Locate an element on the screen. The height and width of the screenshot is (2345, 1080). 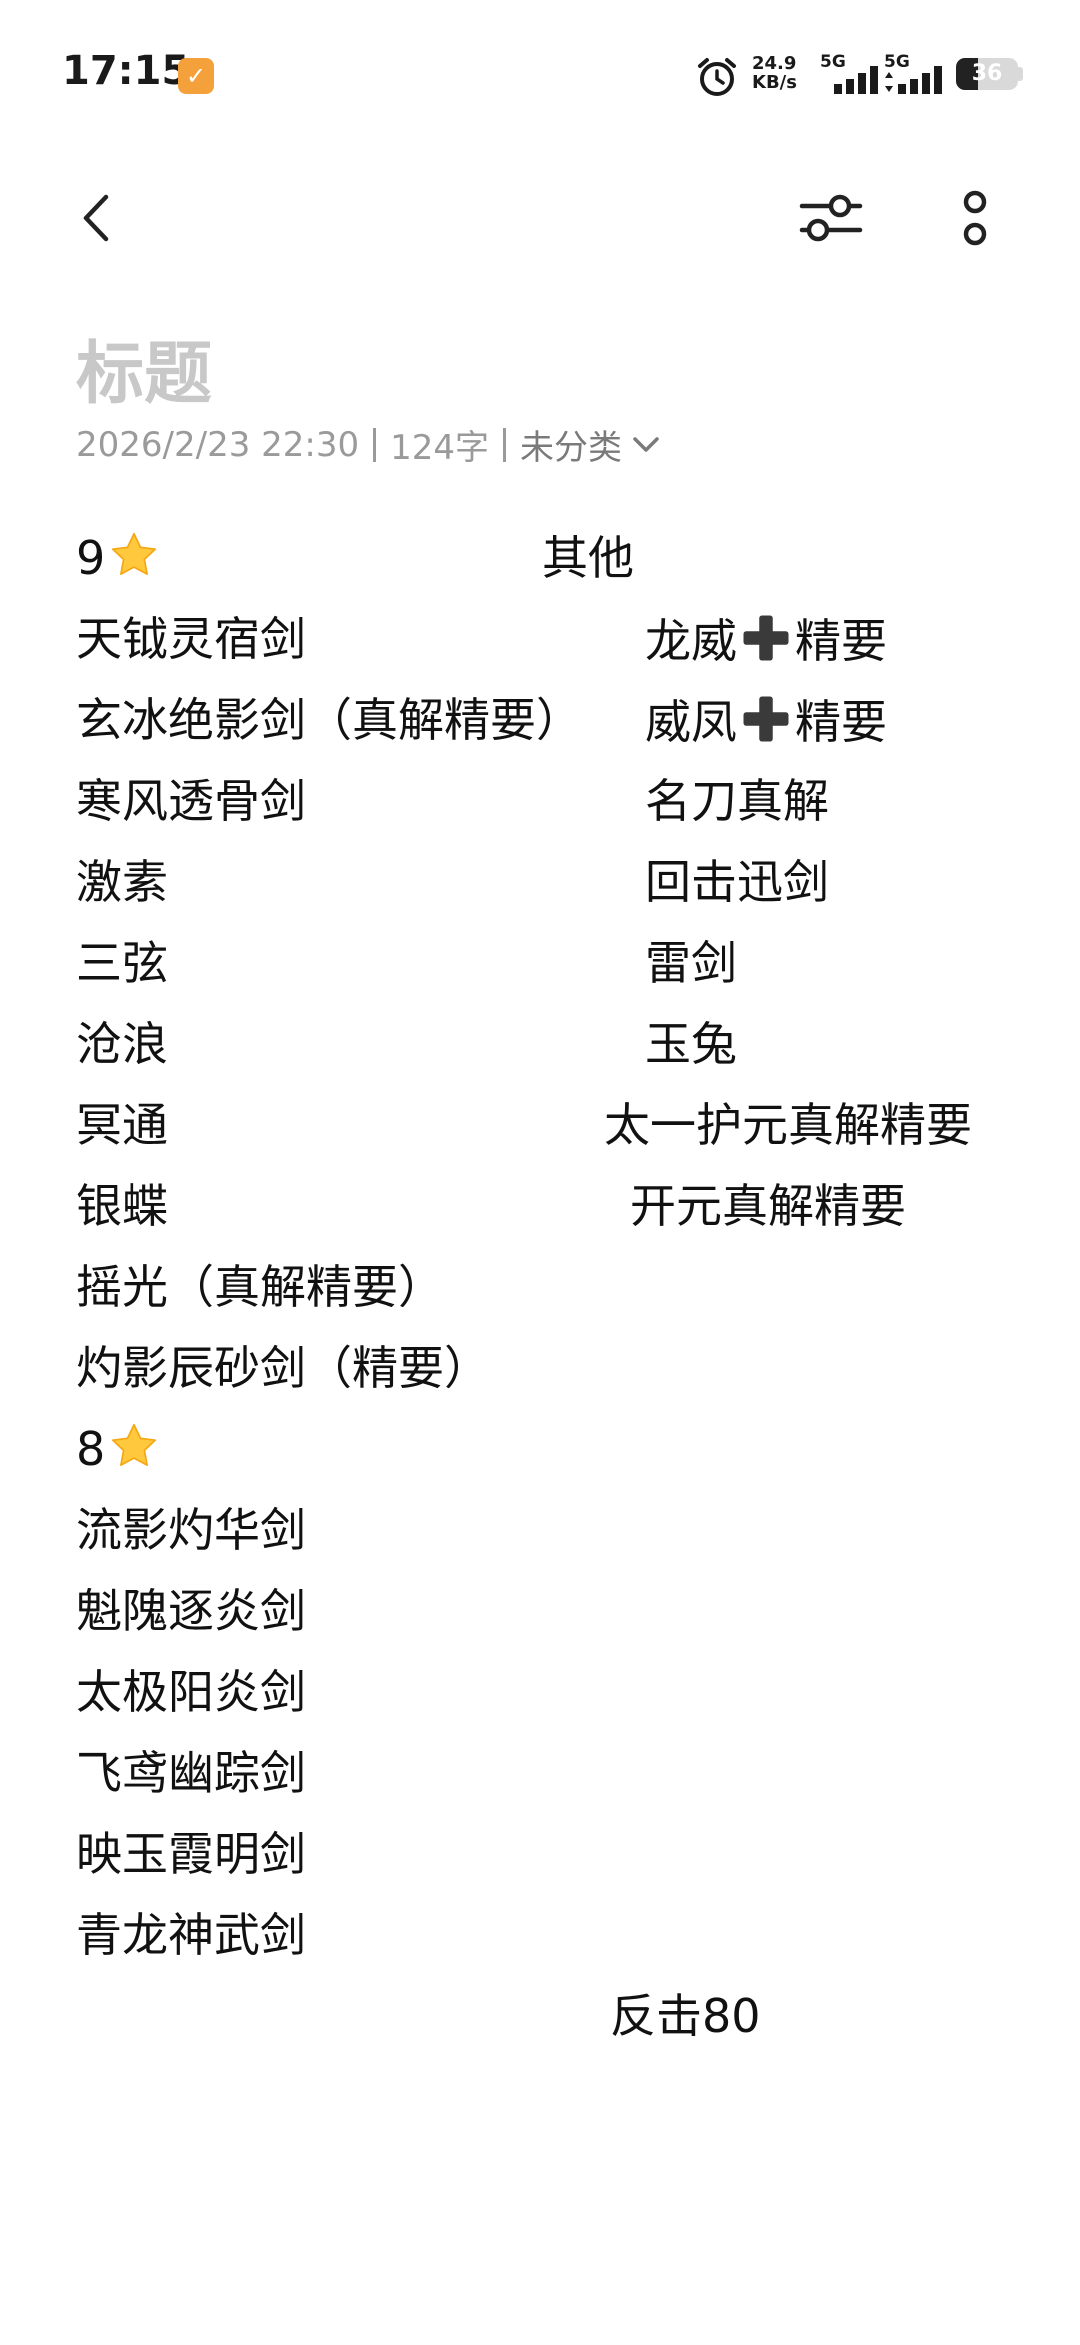
note-line-text: 名刀真解 is located at coordinates (737, 801).